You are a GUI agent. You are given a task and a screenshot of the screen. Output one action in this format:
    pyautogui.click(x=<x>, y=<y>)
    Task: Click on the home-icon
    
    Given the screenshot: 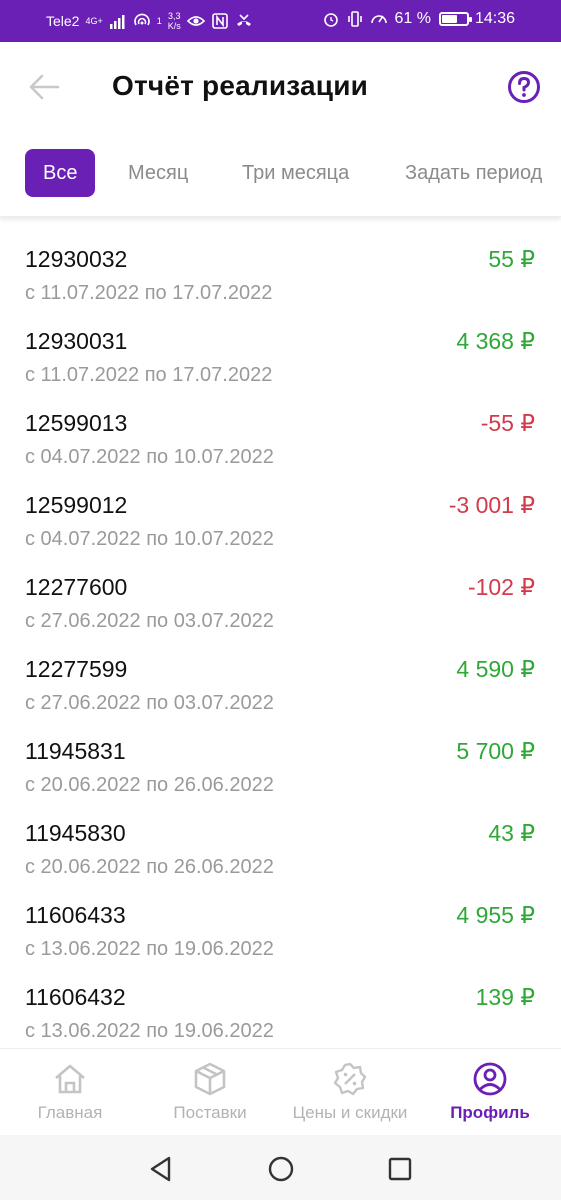 What is the action you would take?
    pyautogui.click(x=70, y=1079)
    